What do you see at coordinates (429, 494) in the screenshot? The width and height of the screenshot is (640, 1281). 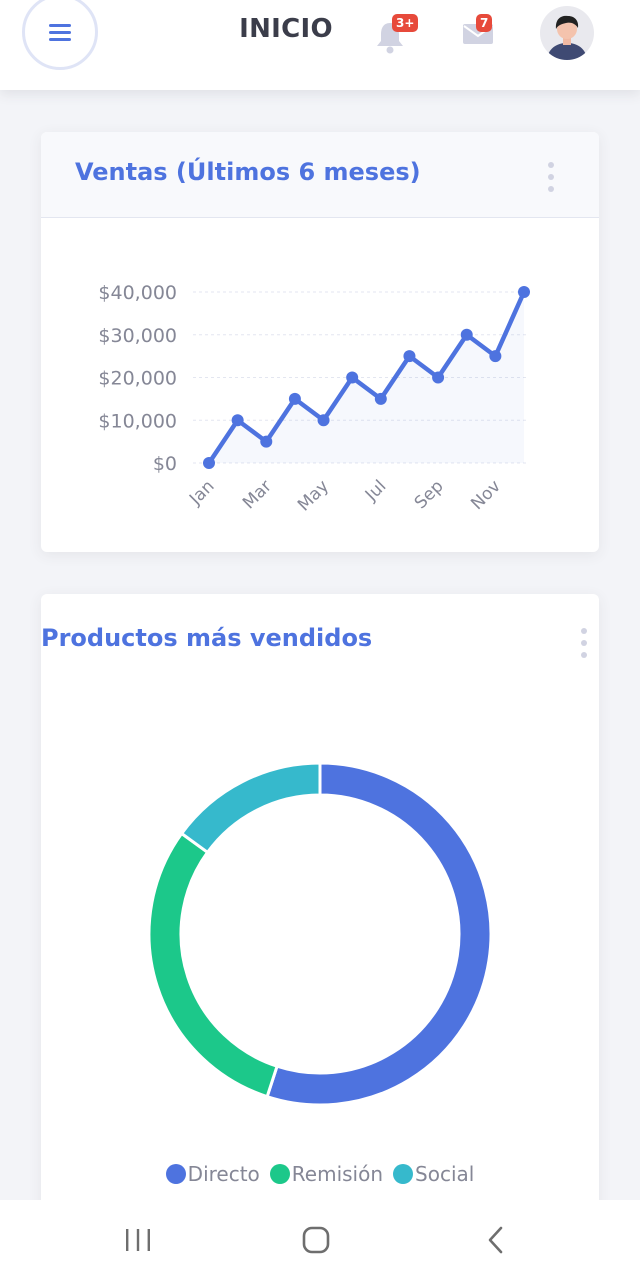 I see `x-tick-label: Sep` at bounding box center [429, 494].